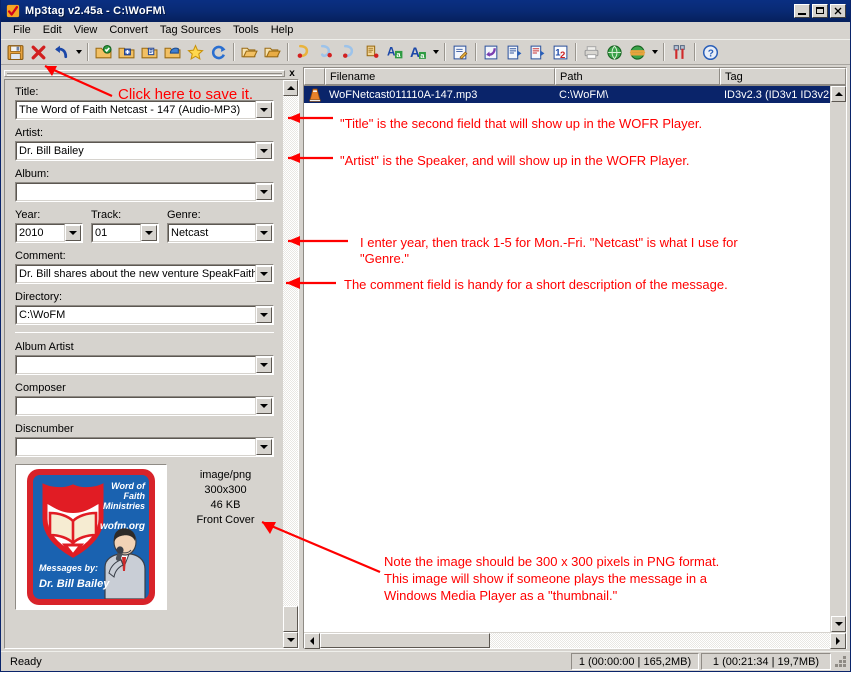 Image resolution: width=853 pixels, height=678 pixels. I want to click on menu-item-edit: Edit, so click(52, 30).